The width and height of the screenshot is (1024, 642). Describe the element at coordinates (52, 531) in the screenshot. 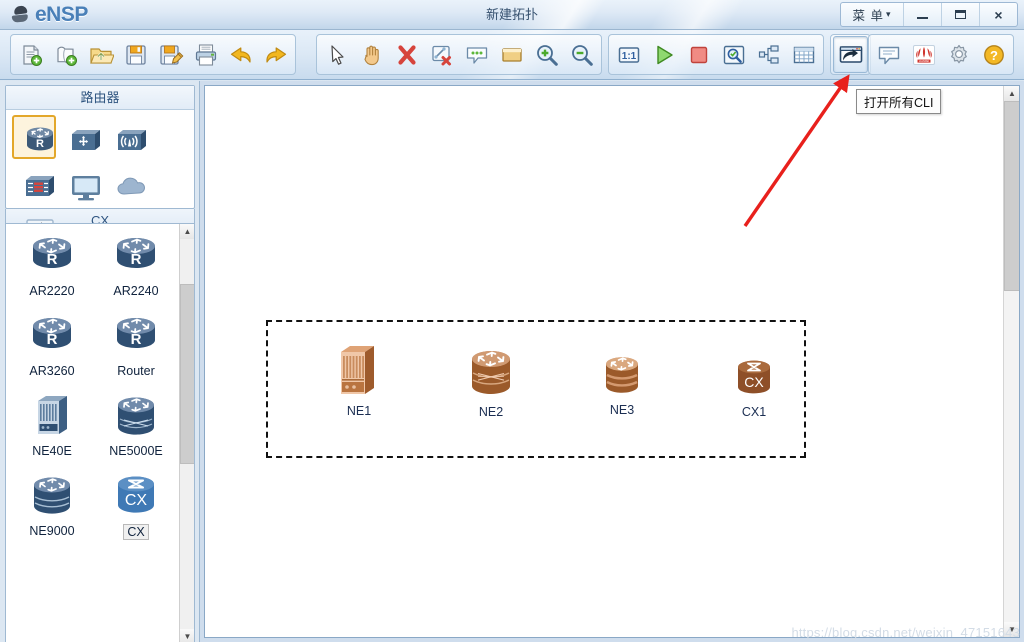

I see `device-label: NE9000` at that location.